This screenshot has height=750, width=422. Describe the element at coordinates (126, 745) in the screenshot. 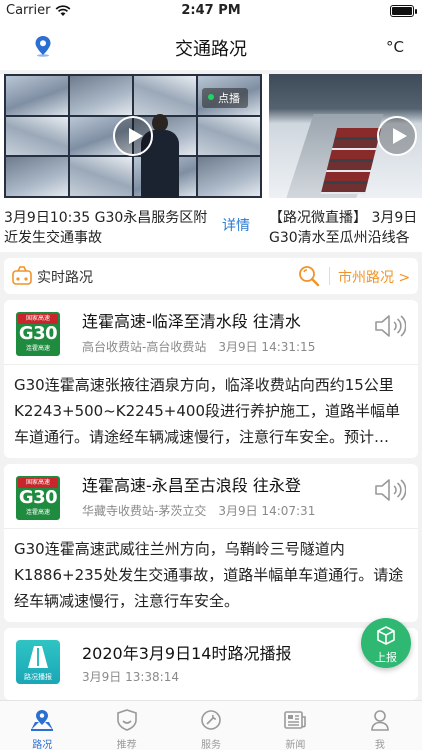

I see `tab-label: 推荐` at that location.